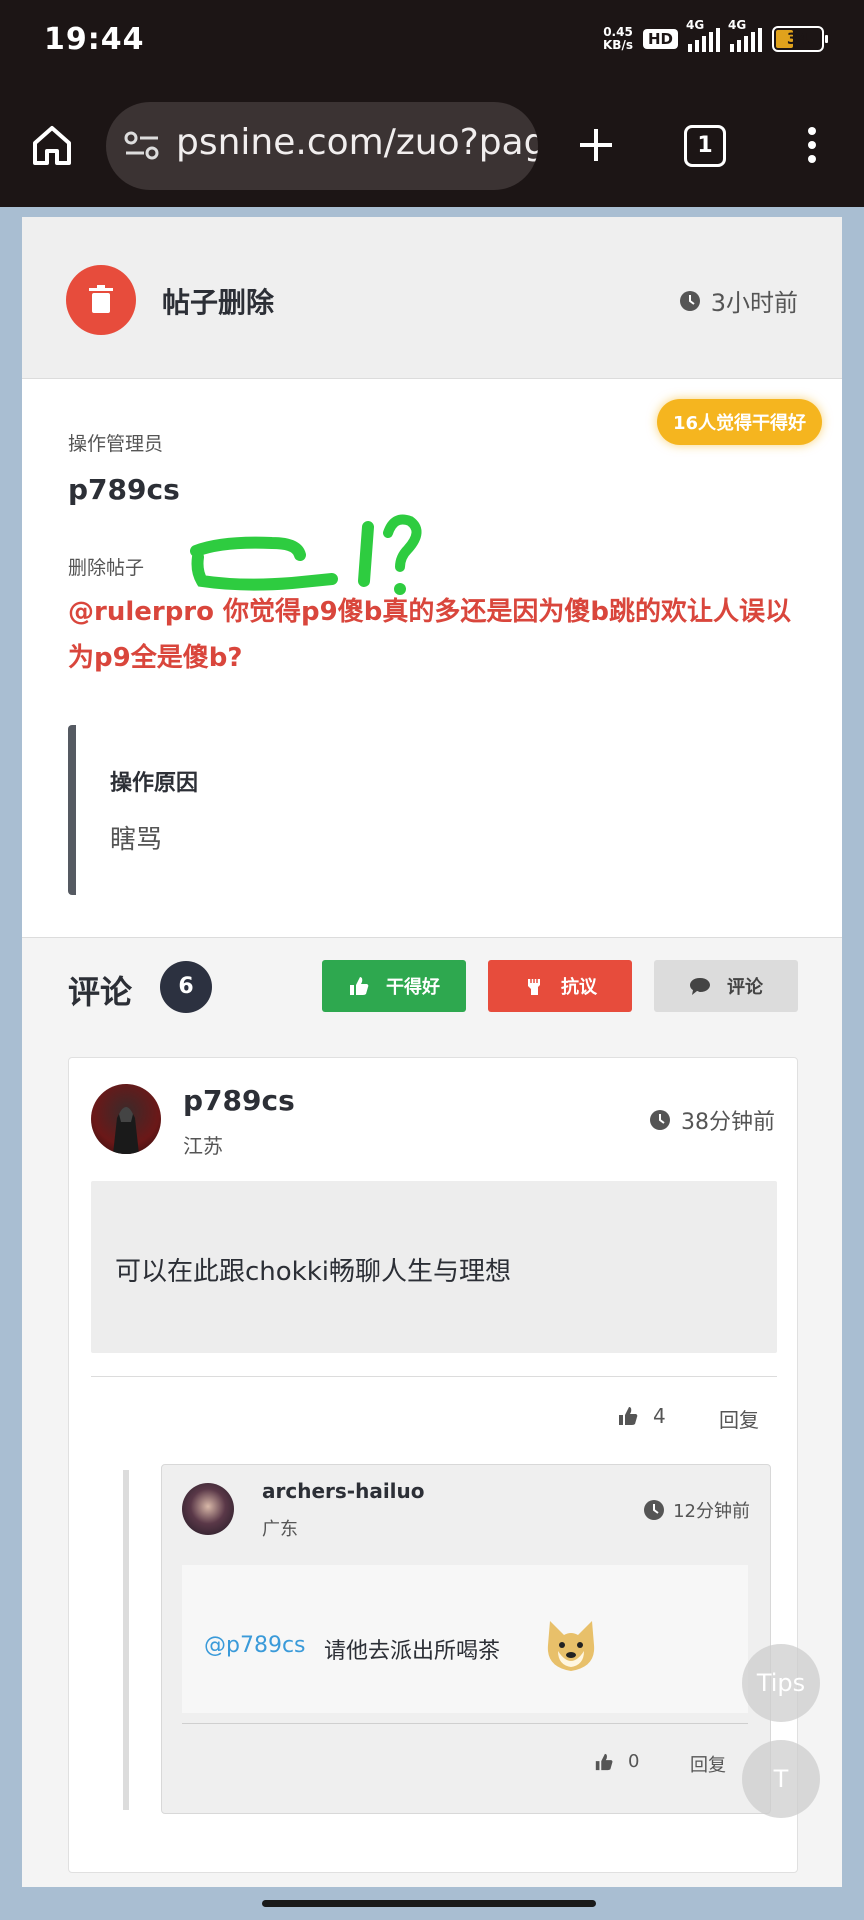 The height and width of the screenshot is (1920, 864). I want to click on reason-text: 瞎骂, so click(136, 840).